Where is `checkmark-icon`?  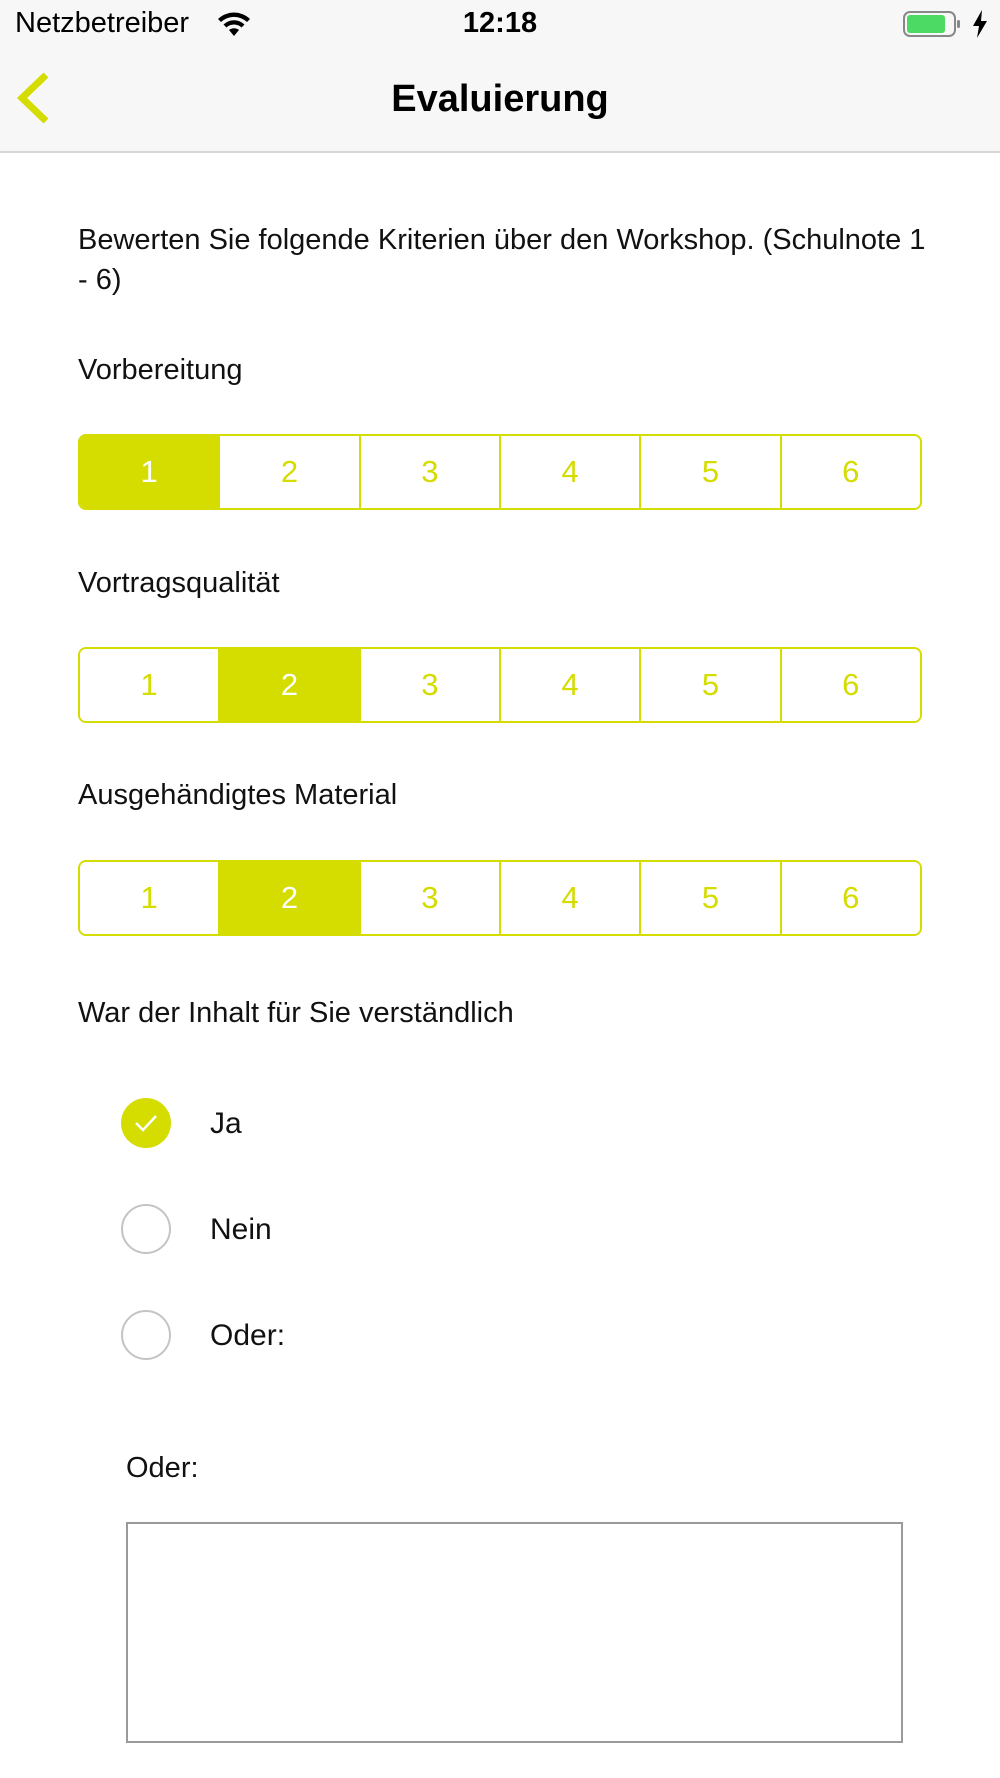
checkmark-icon is located at coordinates (146, 1123).